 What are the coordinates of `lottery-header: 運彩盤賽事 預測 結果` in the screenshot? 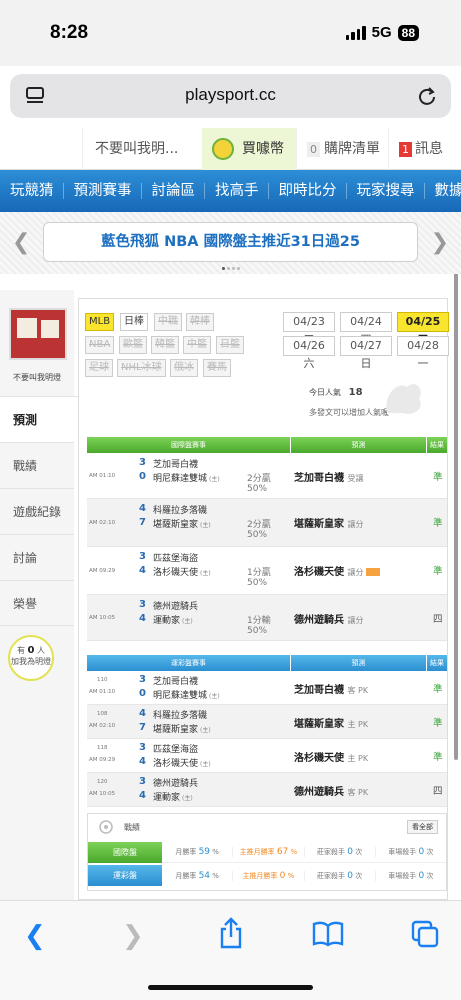 It's located at (267, 663).